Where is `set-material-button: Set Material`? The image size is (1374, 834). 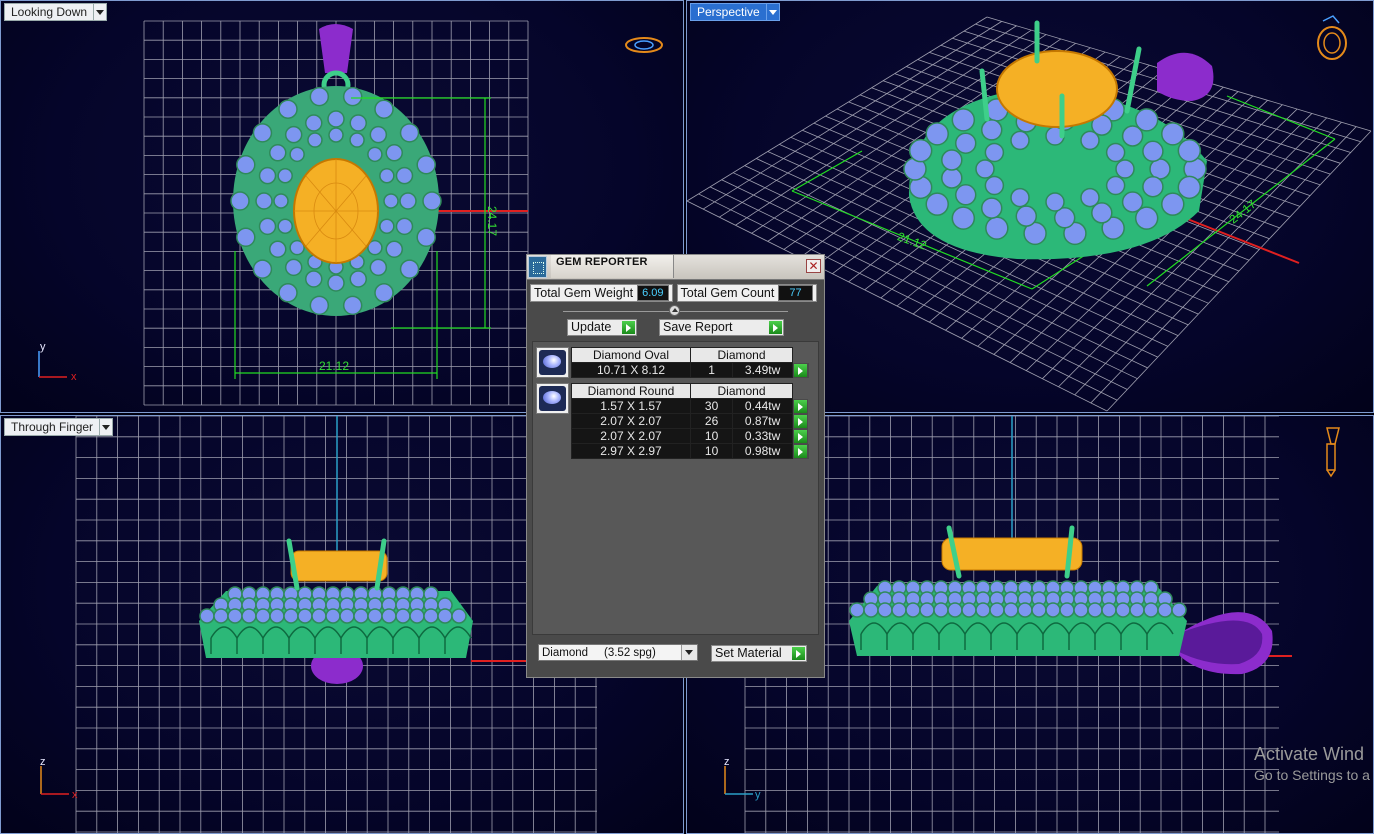
set-material-button: Set Material is located at coordinates (759, 653).